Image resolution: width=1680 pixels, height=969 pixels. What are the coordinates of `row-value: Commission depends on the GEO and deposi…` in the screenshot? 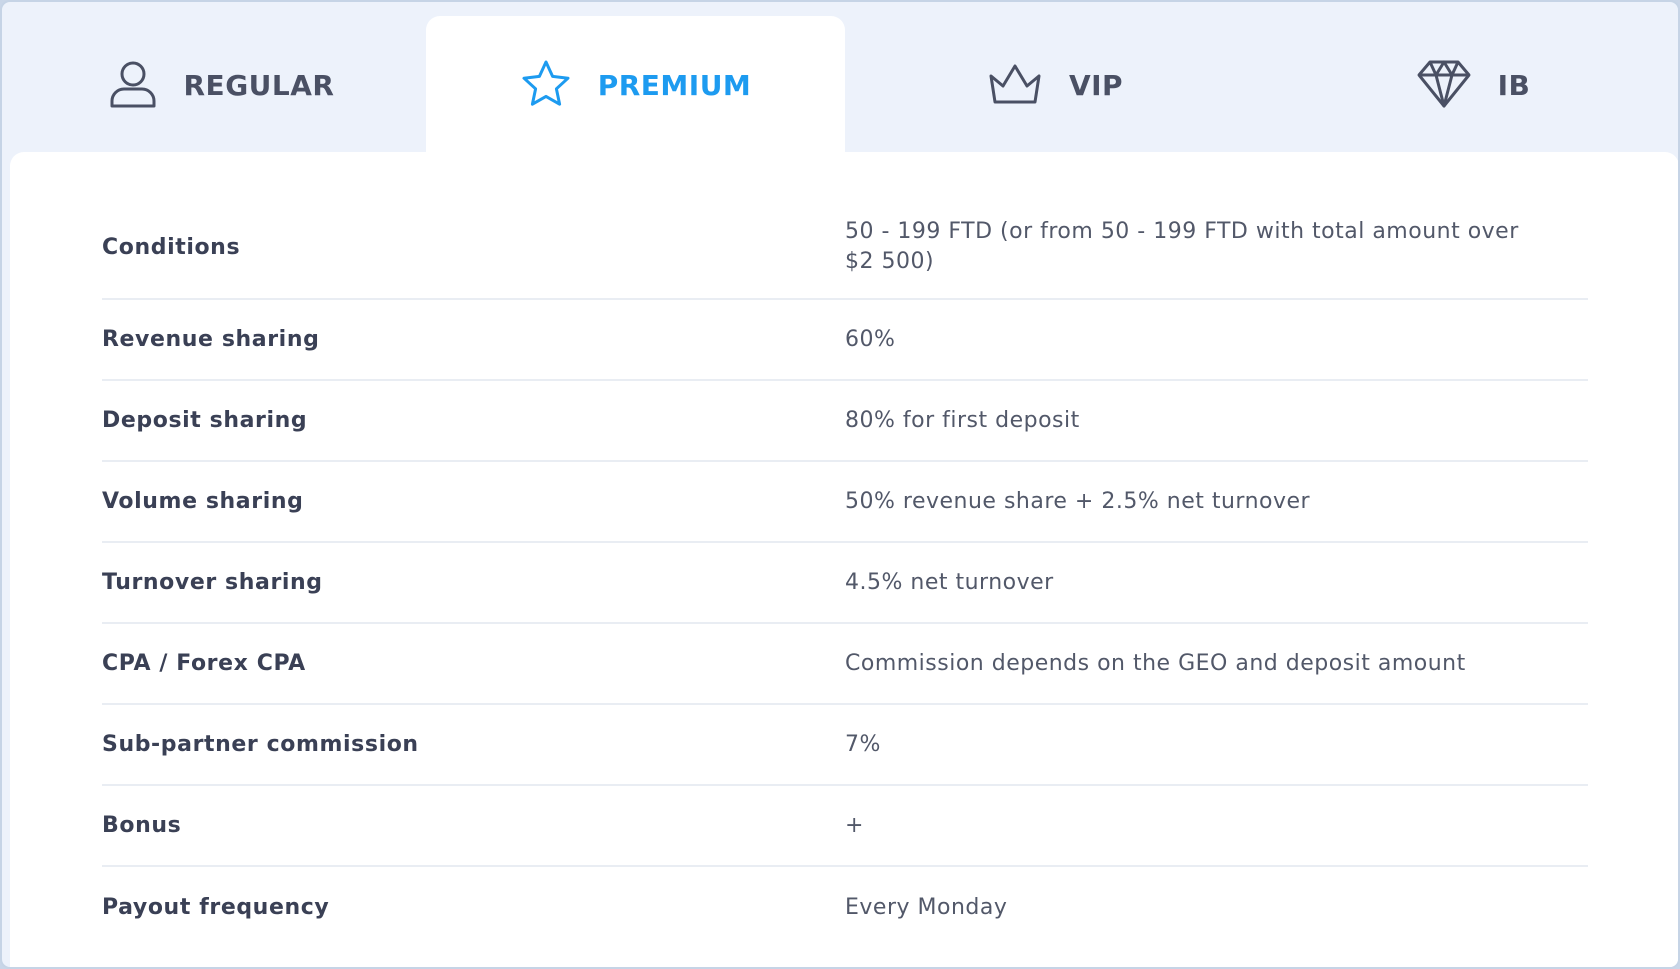 It's located at (1155, 663).